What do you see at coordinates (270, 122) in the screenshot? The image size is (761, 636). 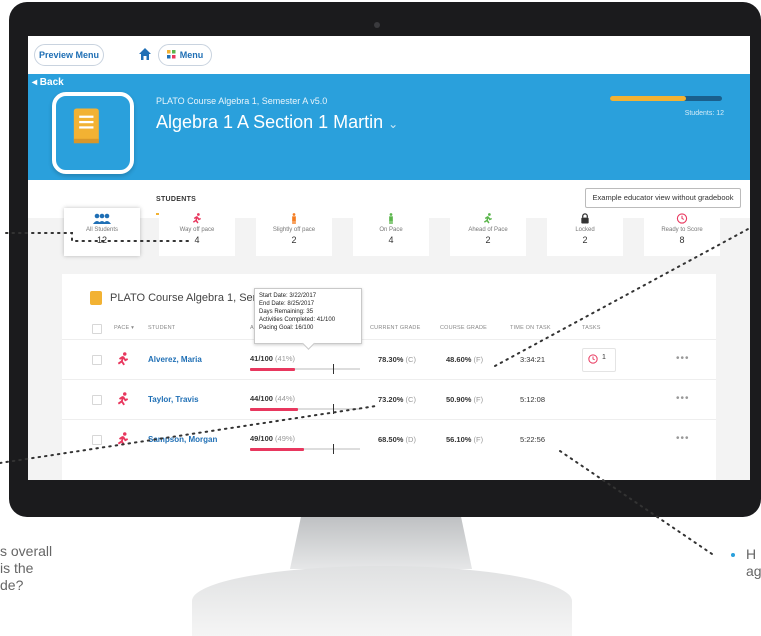 I see `course-title-text: Algebra 1 A Section 1 Martin` at bounding box center [270, 122].